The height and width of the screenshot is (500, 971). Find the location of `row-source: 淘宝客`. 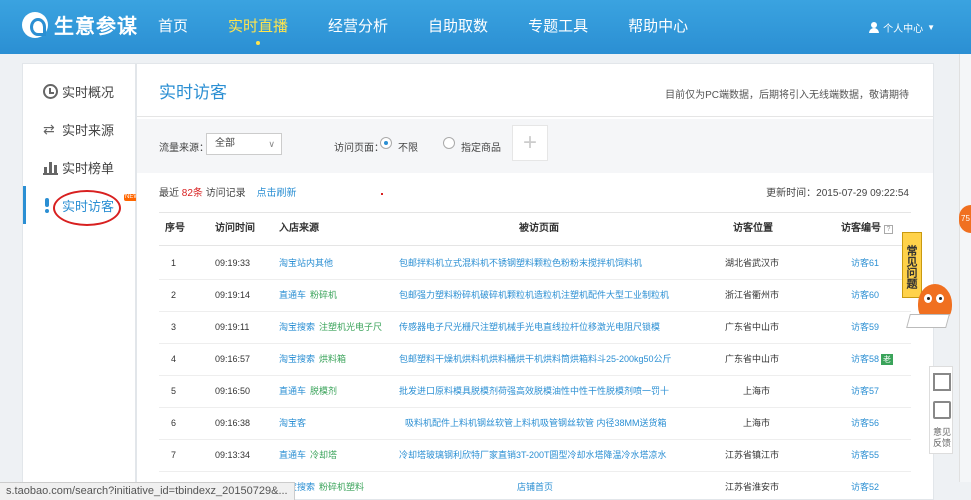

row-source: 淘宝客 is located at coordinates (292, 423).